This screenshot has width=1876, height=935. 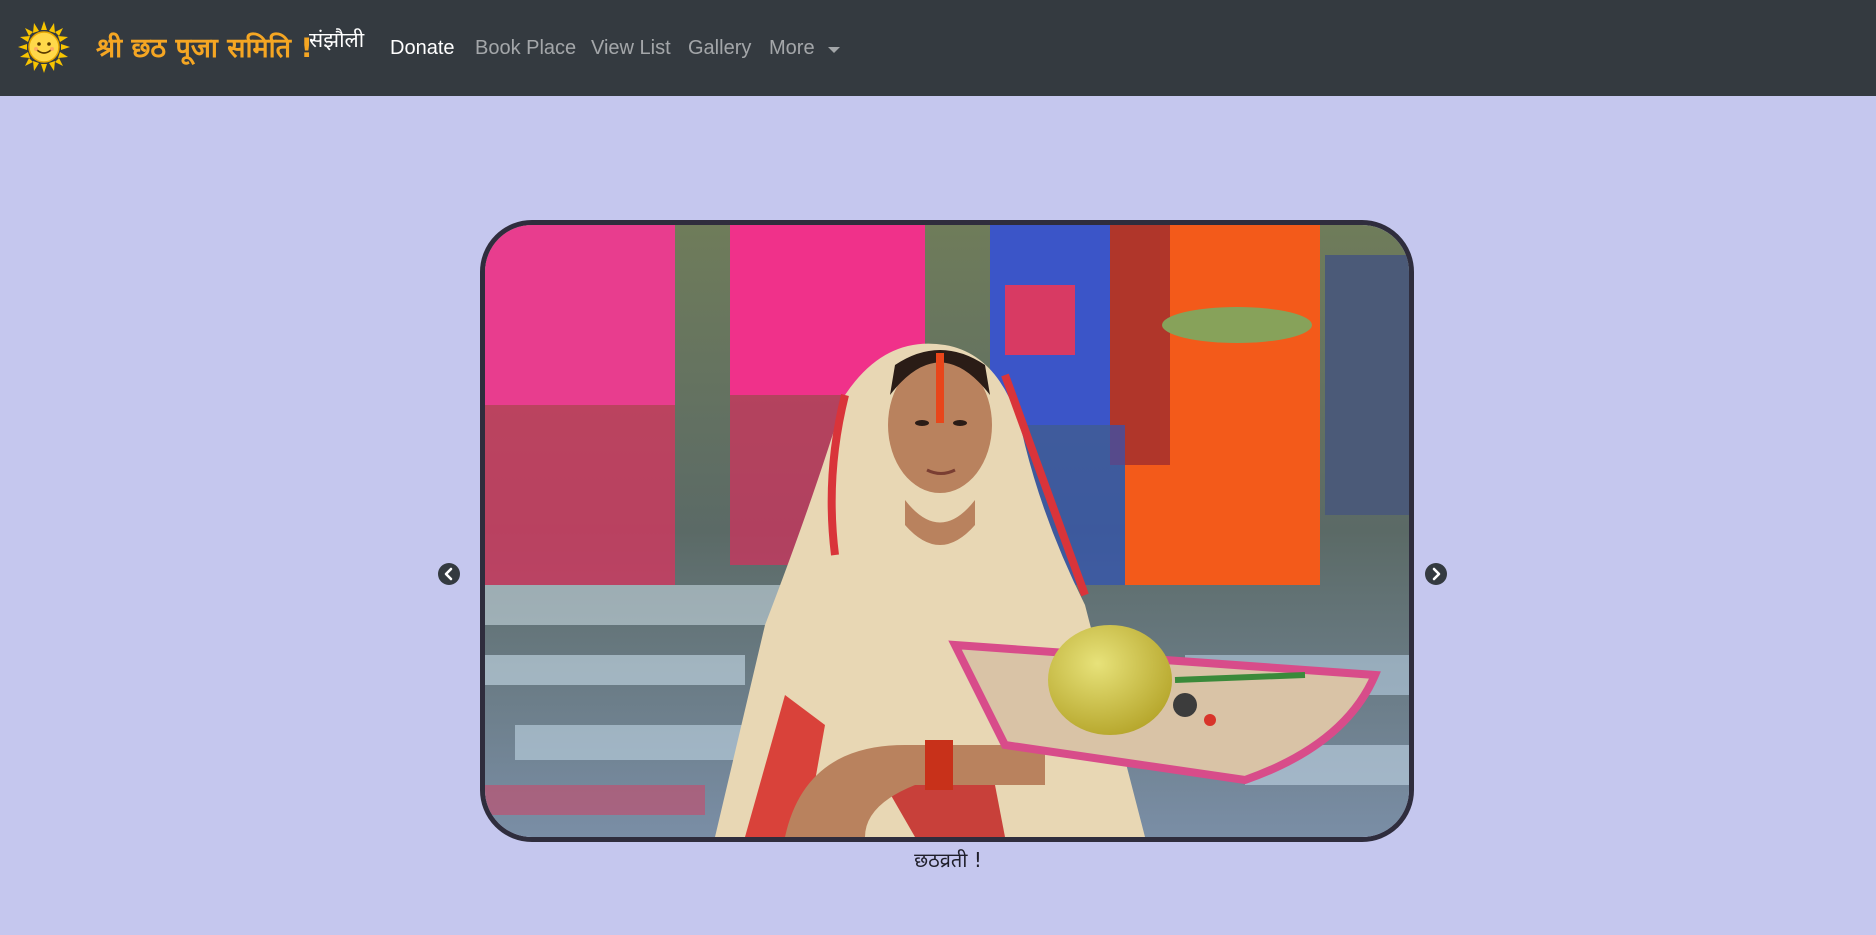 What do you see at coordinates (525, 48) in the screenshot?
I see `nav-book-place: Book Place` at bounding box center [525, 48].